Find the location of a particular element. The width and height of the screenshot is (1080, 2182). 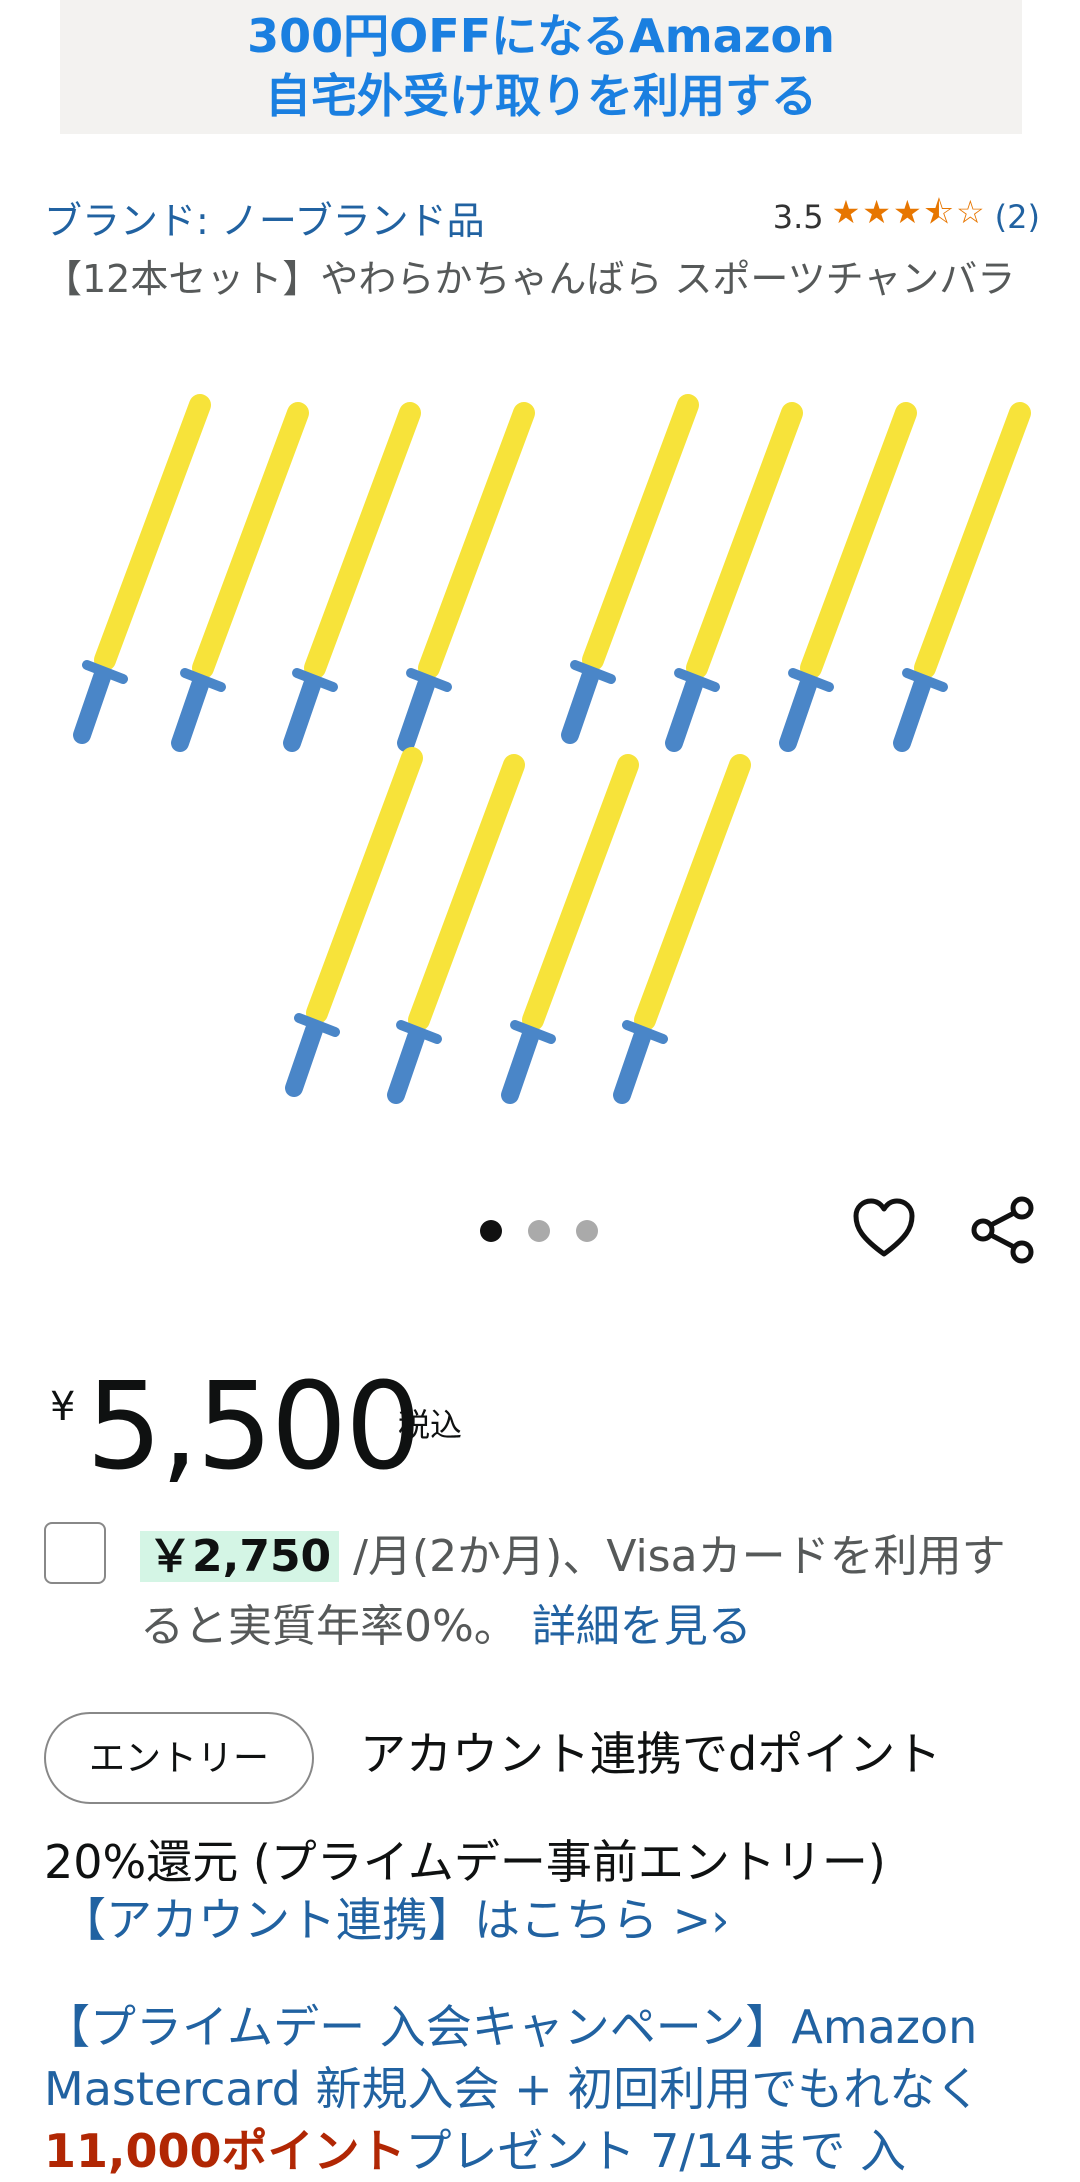

rating-value: 3.5 is located at coordinates (798, 217).